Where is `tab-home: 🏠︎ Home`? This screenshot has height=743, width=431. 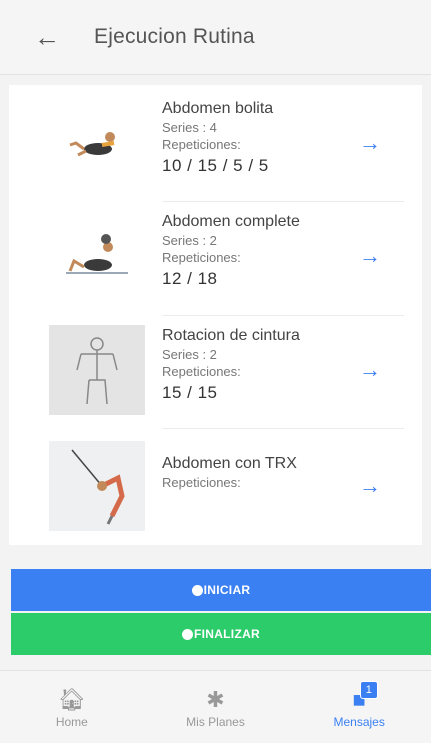
tab-home: 🏠︎ Home is located at coordinates (72, 707).